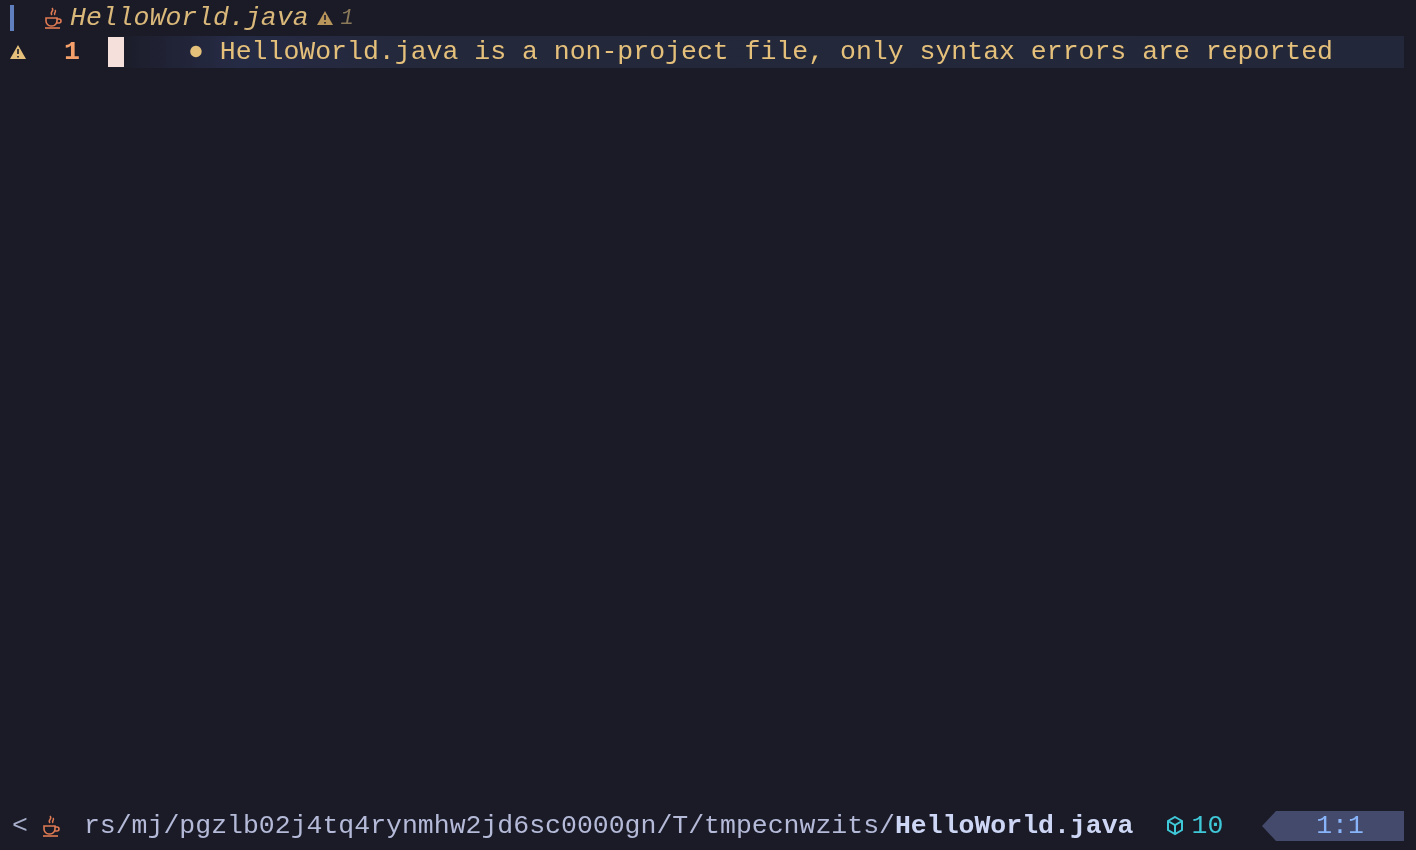 The image size is (1416, 850). What do you see at coordinates (1207, 826) in the screenshot?
I see `package-count: 10` at bounding box center [1207, 826].